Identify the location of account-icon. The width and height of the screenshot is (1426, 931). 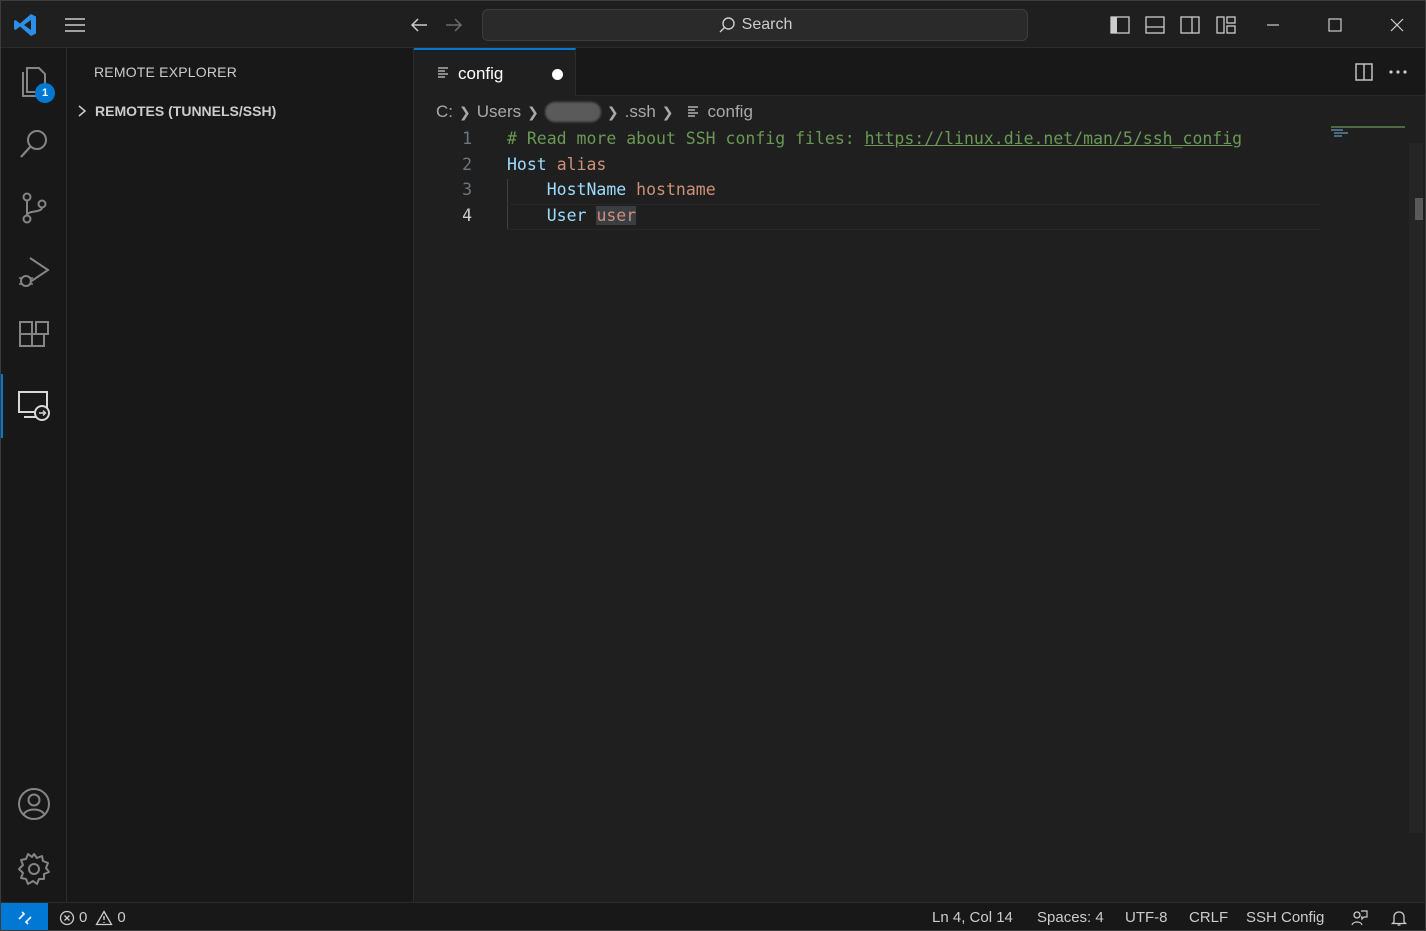
(34, 804).